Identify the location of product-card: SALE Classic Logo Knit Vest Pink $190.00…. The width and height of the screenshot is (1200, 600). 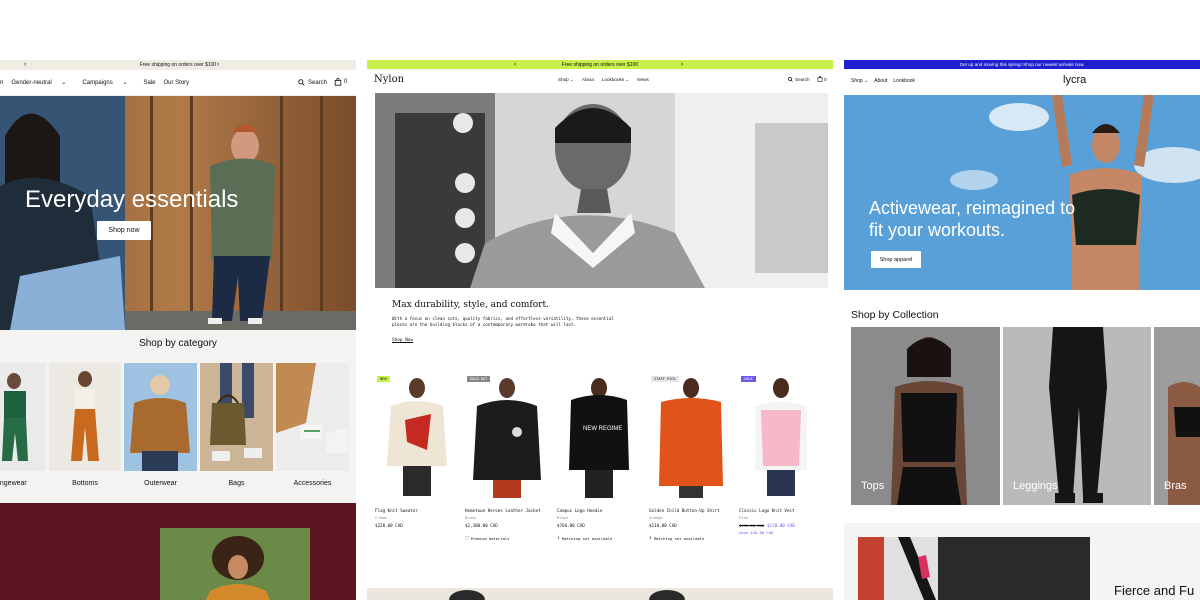
(784, 457).